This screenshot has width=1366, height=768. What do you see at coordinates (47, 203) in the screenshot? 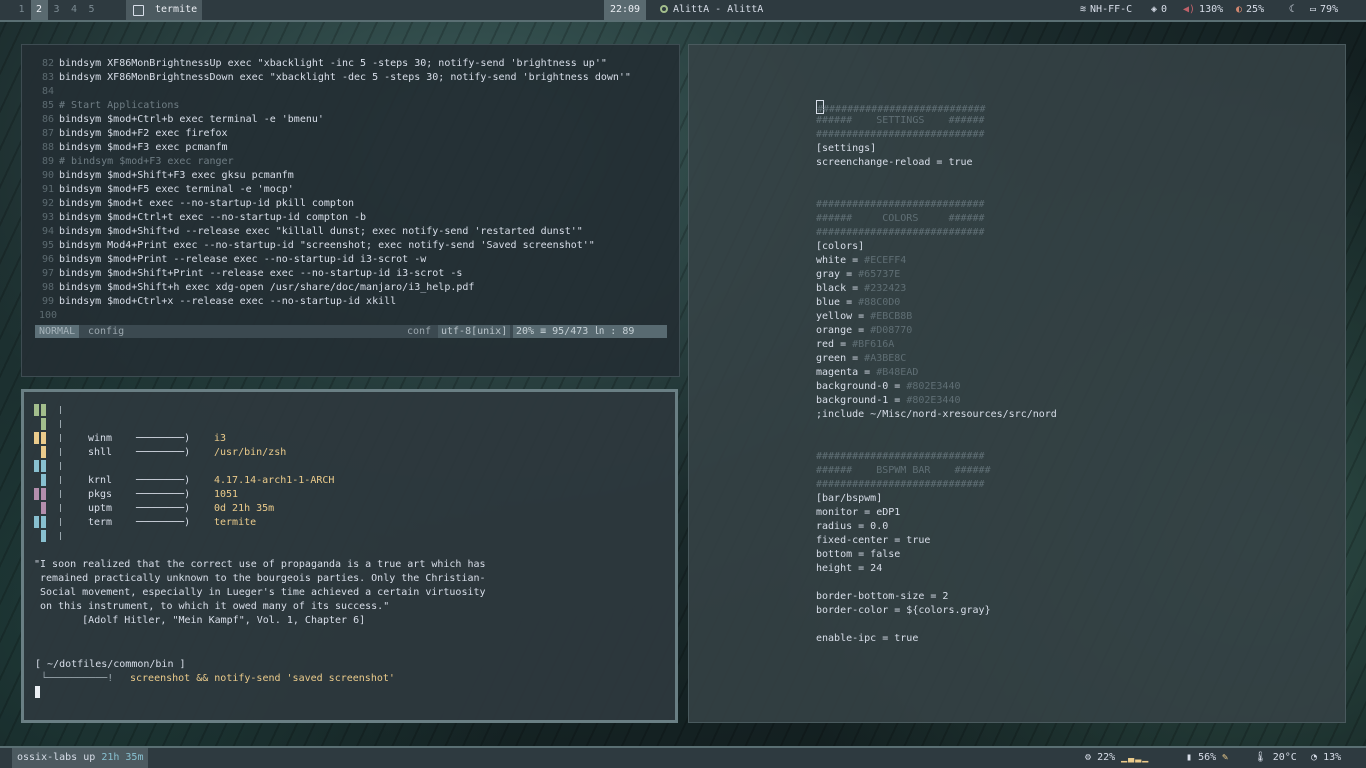
I see `line-number: 92` at bounding box center [47, 203].